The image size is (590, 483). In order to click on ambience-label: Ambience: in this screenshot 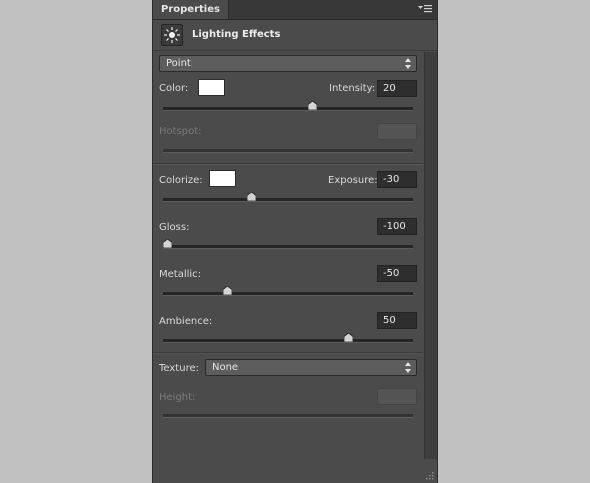, I will do `click(186, 321)`.